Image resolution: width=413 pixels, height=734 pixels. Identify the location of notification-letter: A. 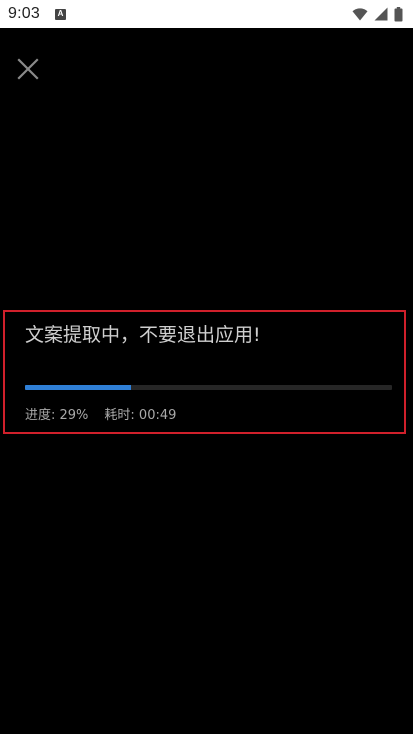
(60, 13).